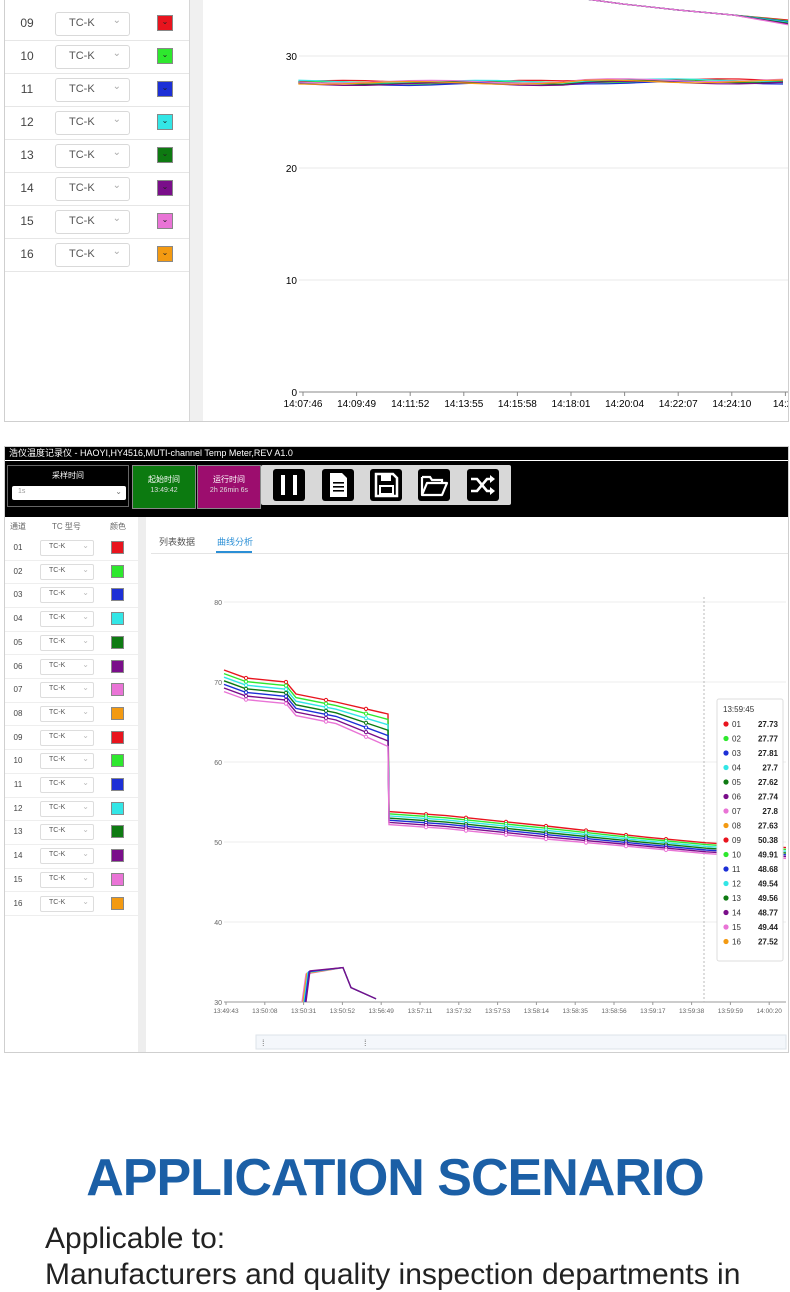  Describe the element at coordinates (229, 487) in the screenshot. I see `run-time-box: 运行时间 2h 26min 6s` at that location.